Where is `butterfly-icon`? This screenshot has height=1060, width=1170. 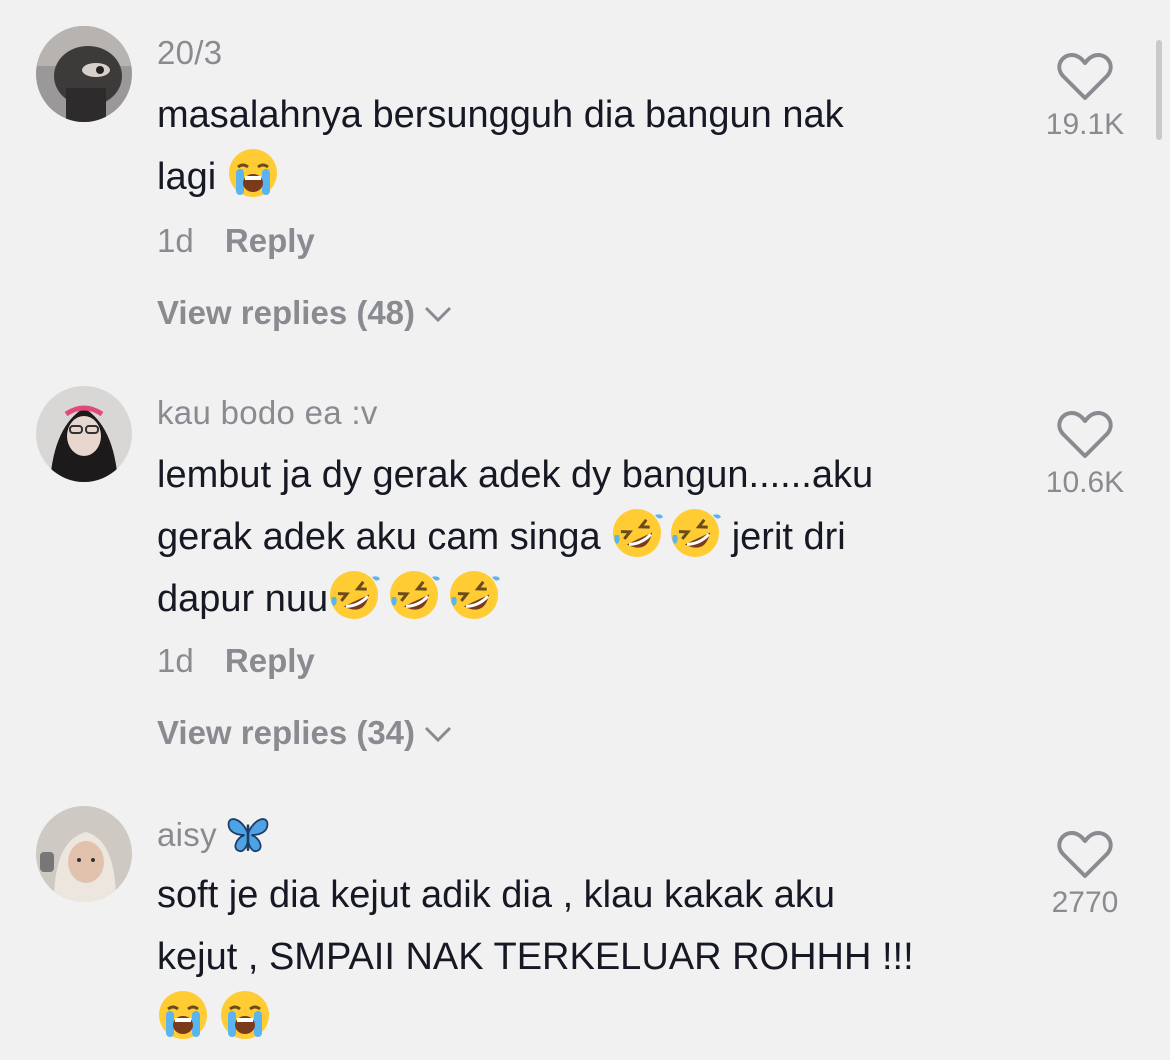 butterfly-icon is located at coordinates (248, 835).